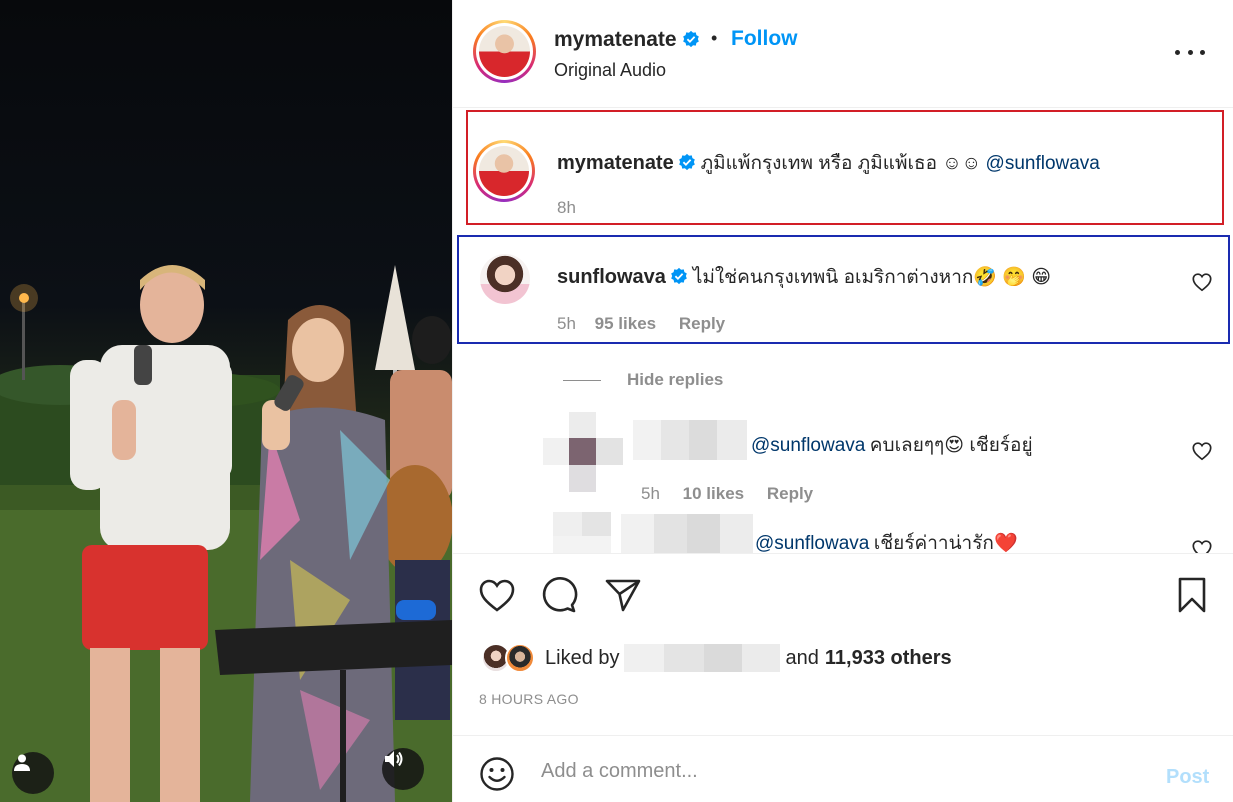 Image resolution: width=1233 pixels, height=802 pixels. Describe the element at coordinates (690, 440) in the screenshot. I see `reply-username-blurred` at that location.